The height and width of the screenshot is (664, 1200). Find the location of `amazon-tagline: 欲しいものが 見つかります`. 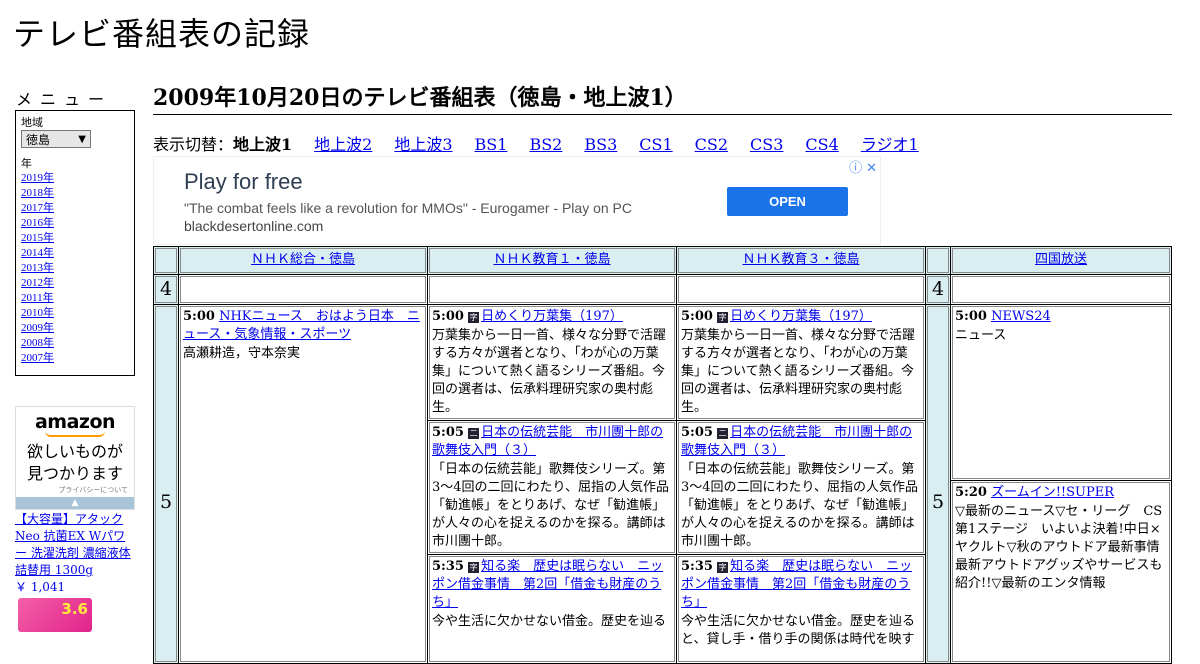

amazon-tagline: 欲しいものが 見つかります is located at coordinates (75, 463).